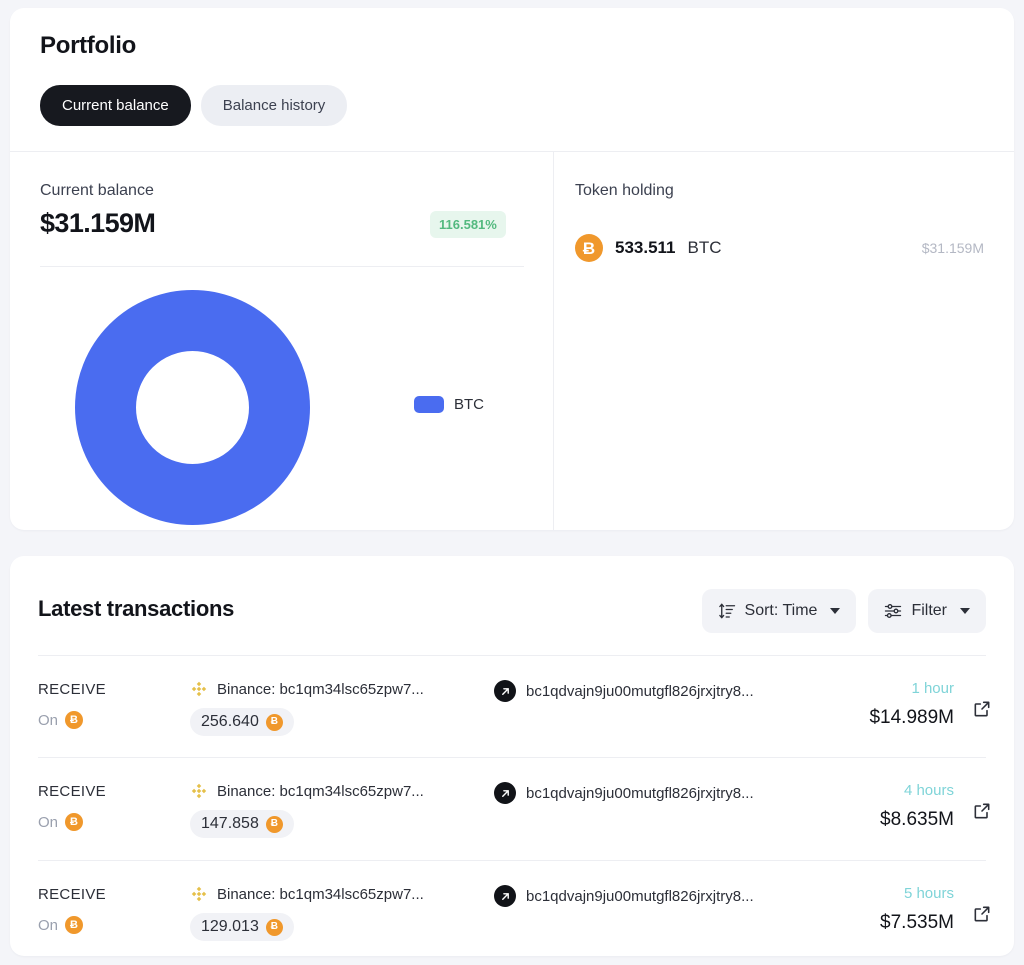  What do you see at coordinates (468, 224) in the screenshot?
I see `balance-change-badge: 116.581%` at bounding box center [468, 224].